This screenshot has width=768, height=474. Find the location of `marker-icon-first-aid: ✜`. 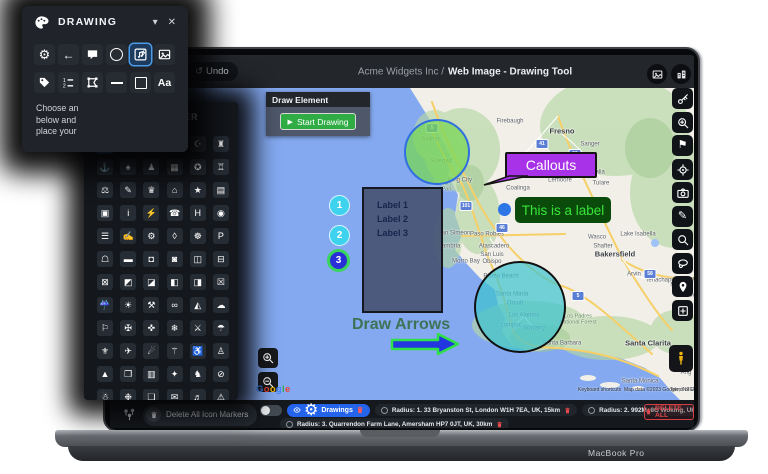

marker-icon-first-aid: ✜ is located at coordinates (151, 328).